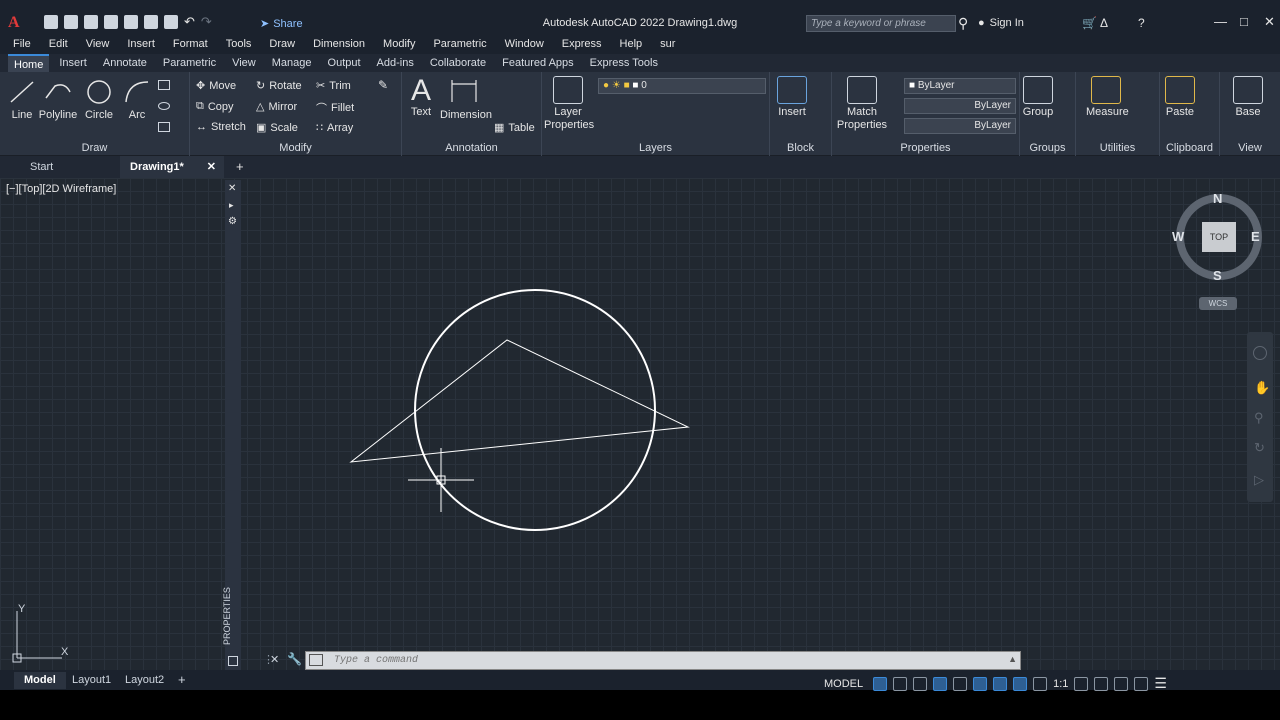 The image size is (1280, 720). What do you see at coordinates (1259, 448) in the screenshot?
I see `orbit-icon: ↻` at bounding box center [1259, 448].